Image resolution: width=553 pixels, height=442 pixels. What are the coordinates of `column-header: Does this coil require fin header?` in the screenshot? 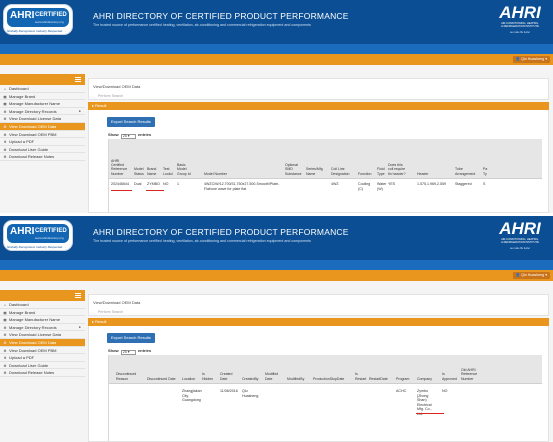 It's located at (397, 169).